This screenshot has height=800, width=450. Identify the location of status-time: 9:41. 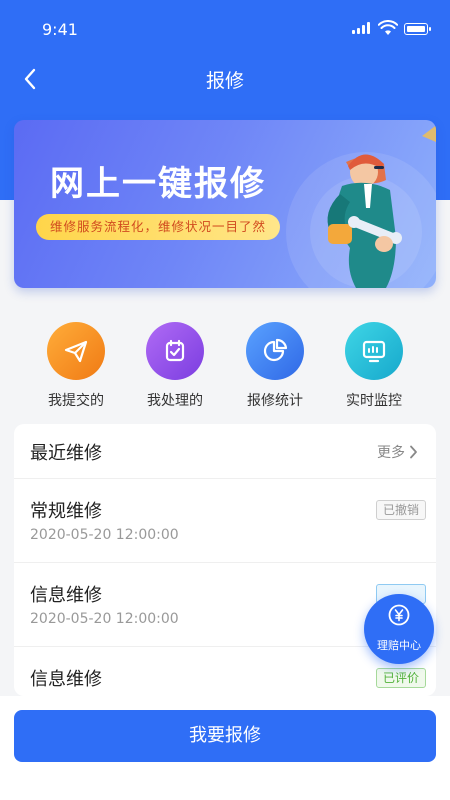
(60, 29).